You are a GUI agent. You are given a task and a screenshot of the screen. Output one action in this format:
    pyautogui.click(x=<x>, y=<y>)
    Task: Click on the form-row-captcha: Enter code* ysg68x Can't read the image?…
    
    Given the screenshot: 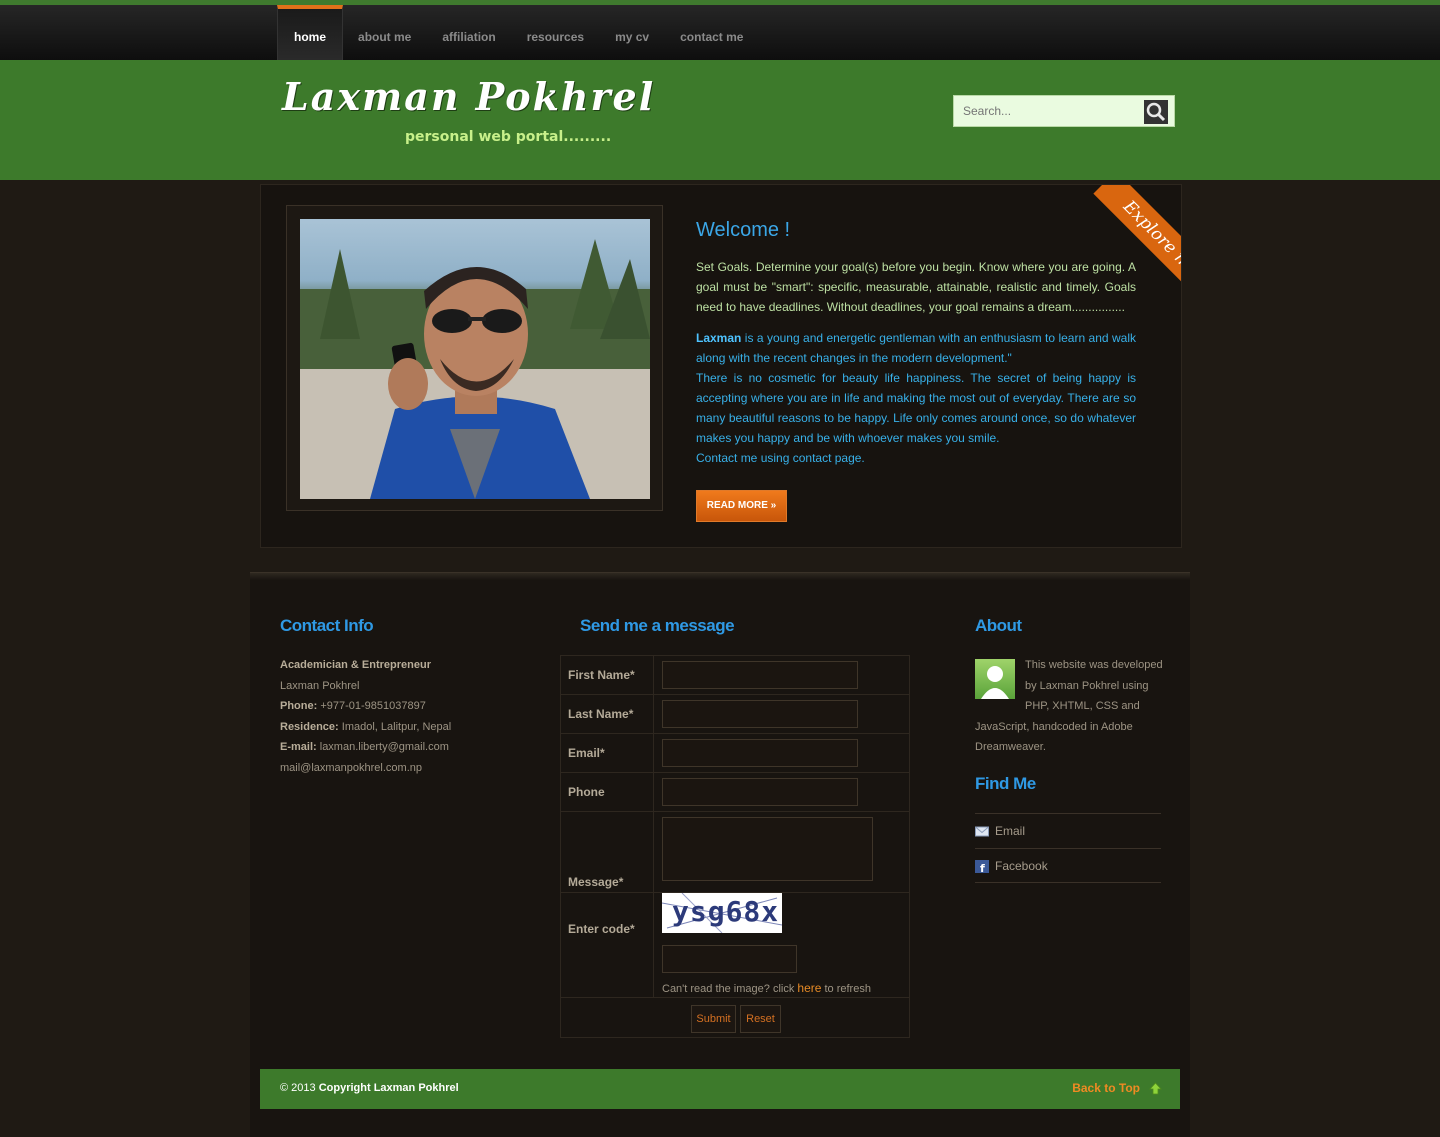 What is the action you would take?
    pyautogui.click(x=735, y=945)
    